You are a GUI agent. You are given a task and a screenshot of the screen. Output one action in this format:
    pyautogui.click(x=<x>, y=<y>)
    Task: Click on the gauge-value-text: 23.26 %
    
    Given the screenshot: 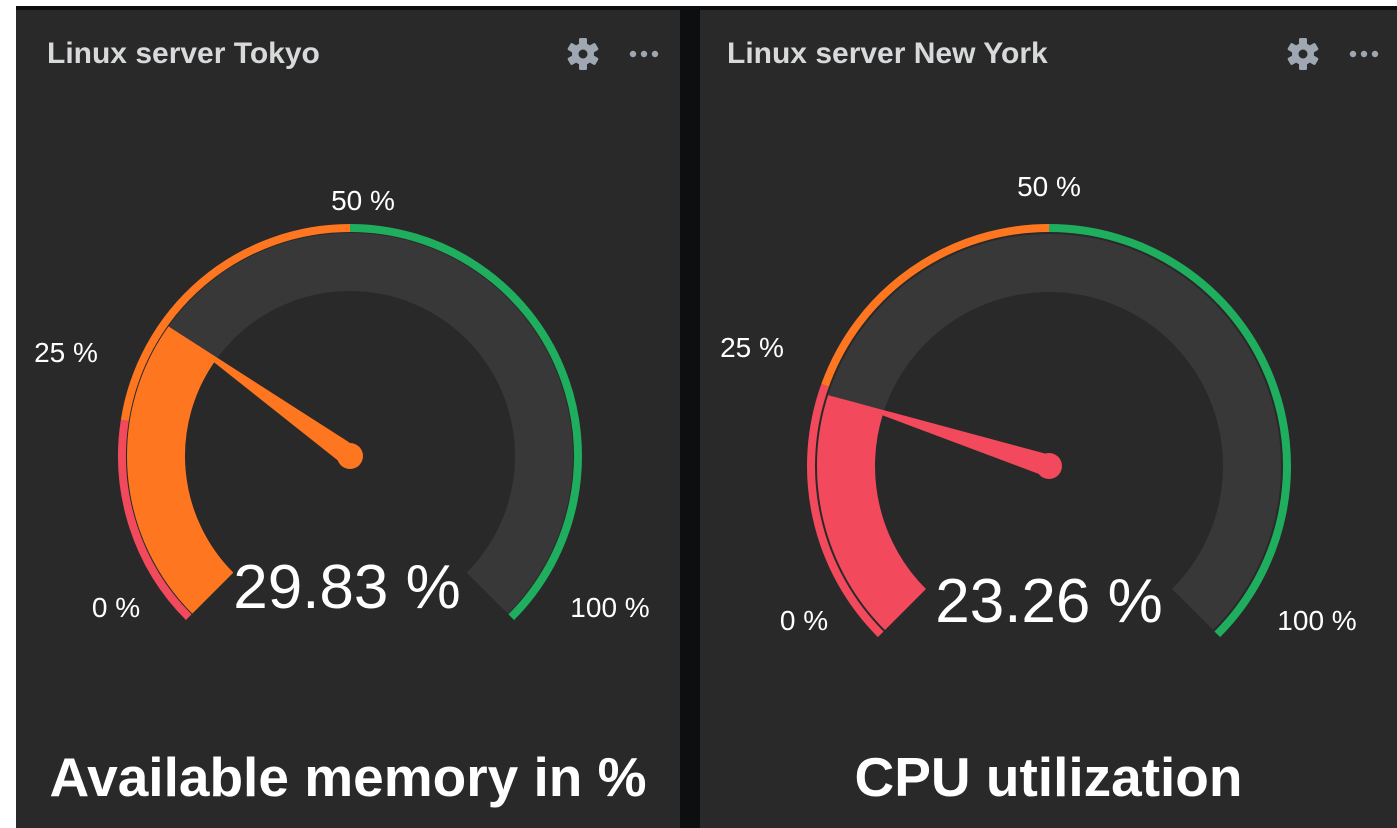 What is the action you would take?
    pyautogui.click(x=1049, y=601)
    